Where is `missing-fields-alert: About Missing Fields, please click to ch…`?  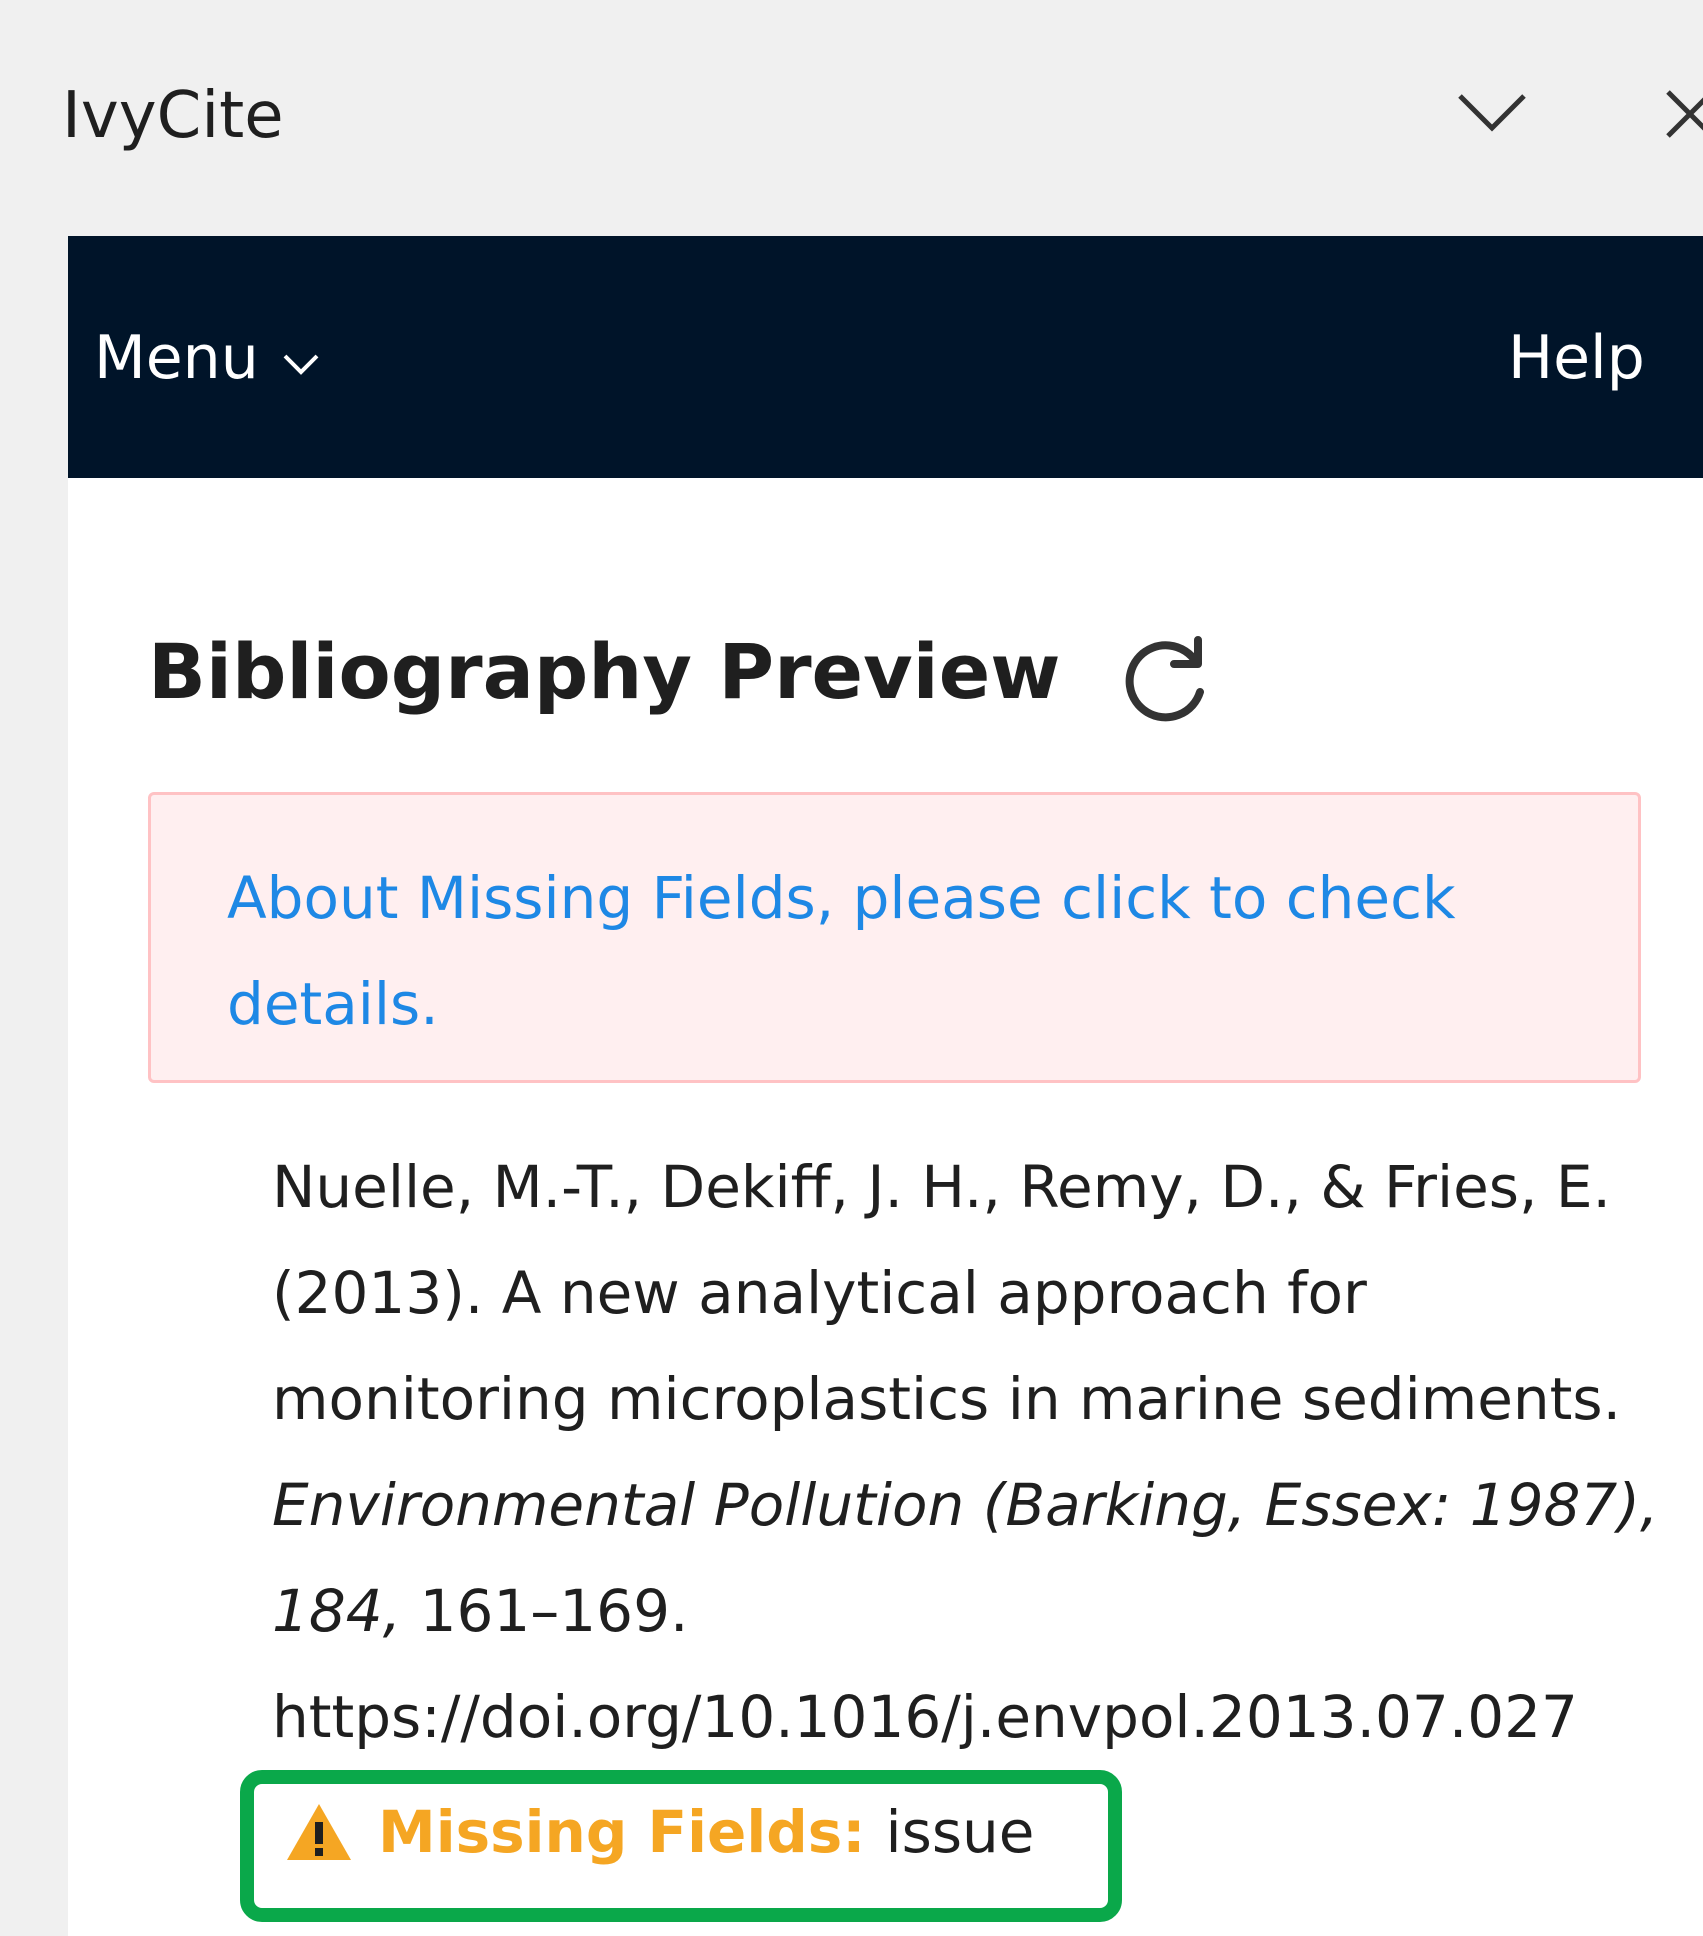 missing-fields-alert: About Missing Fields, please click to ch… is located at coordinates (894, 937).